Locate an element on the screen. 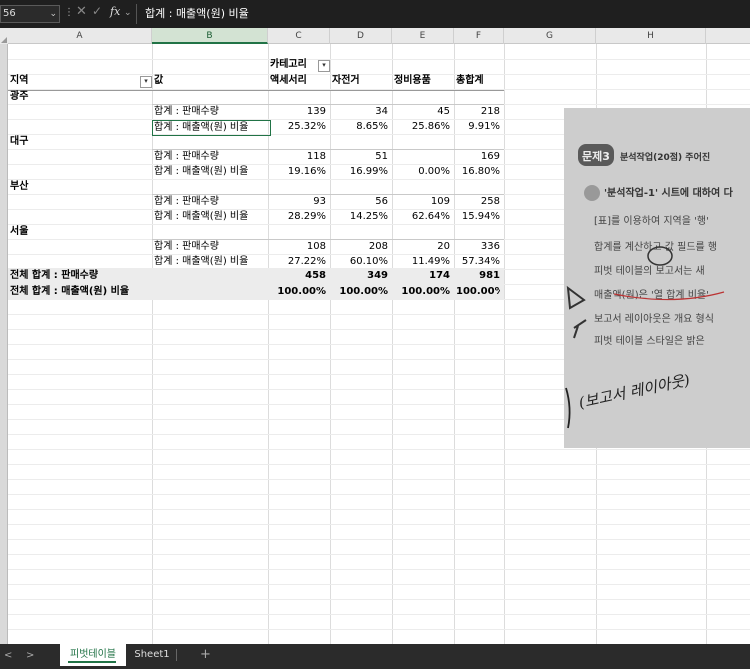 Image resolution: width=750 pixels, height=669 pixels. column-header-a: A is located at coordinates (80, 36).